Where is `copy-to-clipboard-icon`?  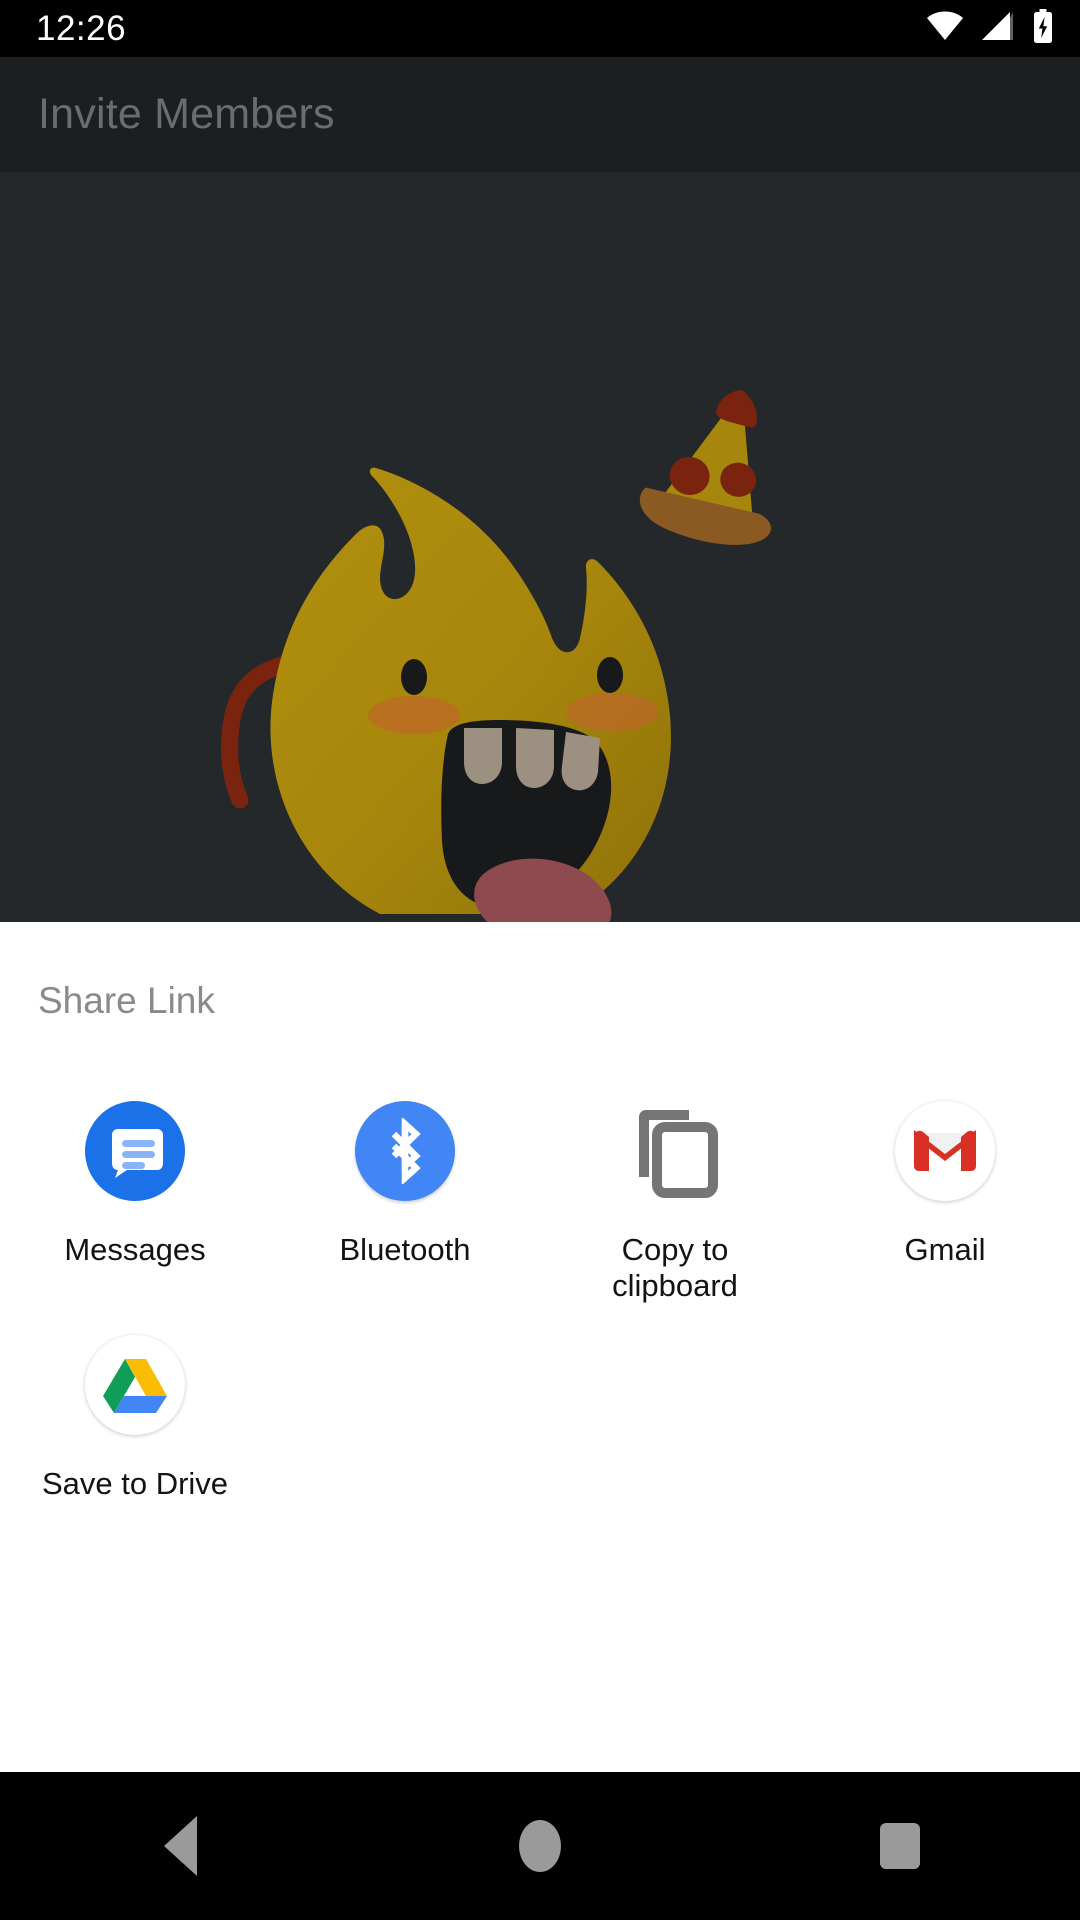 copy-to-clipboard-icon is located at coordinates (678, 1154).